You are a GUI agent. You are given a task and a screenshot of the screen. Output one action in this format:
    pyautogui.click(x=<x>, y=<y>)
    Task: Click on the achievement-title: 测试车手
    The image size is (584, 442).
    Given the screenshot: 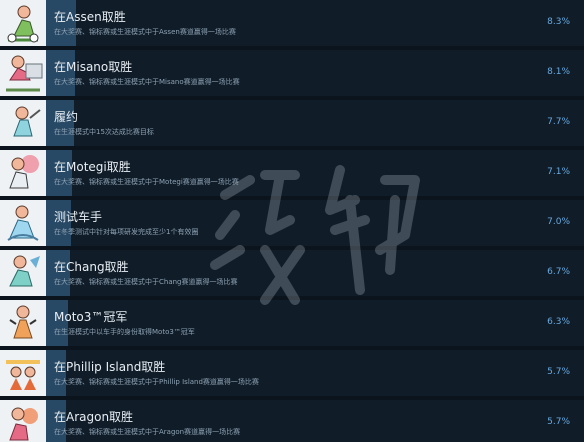 What is the action you would take?
    pyautogui.click(x=78, y=217)
    